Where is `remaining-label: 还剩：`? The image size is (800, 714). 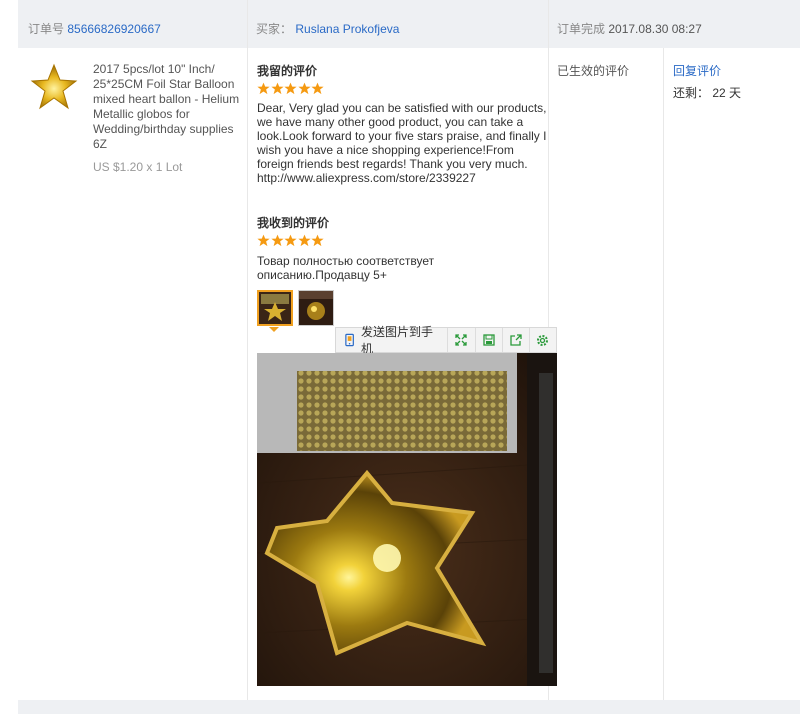
remaining-label: 还剩： is located at coordinates (691, 93).